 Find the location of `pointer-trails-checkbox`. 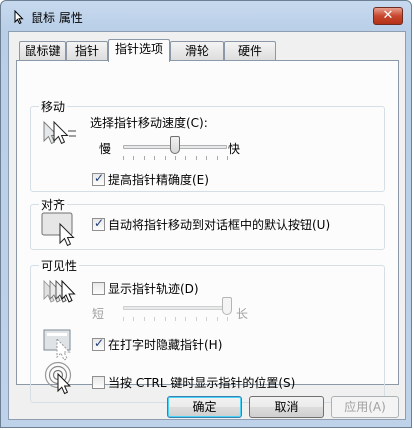

pointer-trails-checkbox is located at coordinates (98, 288).